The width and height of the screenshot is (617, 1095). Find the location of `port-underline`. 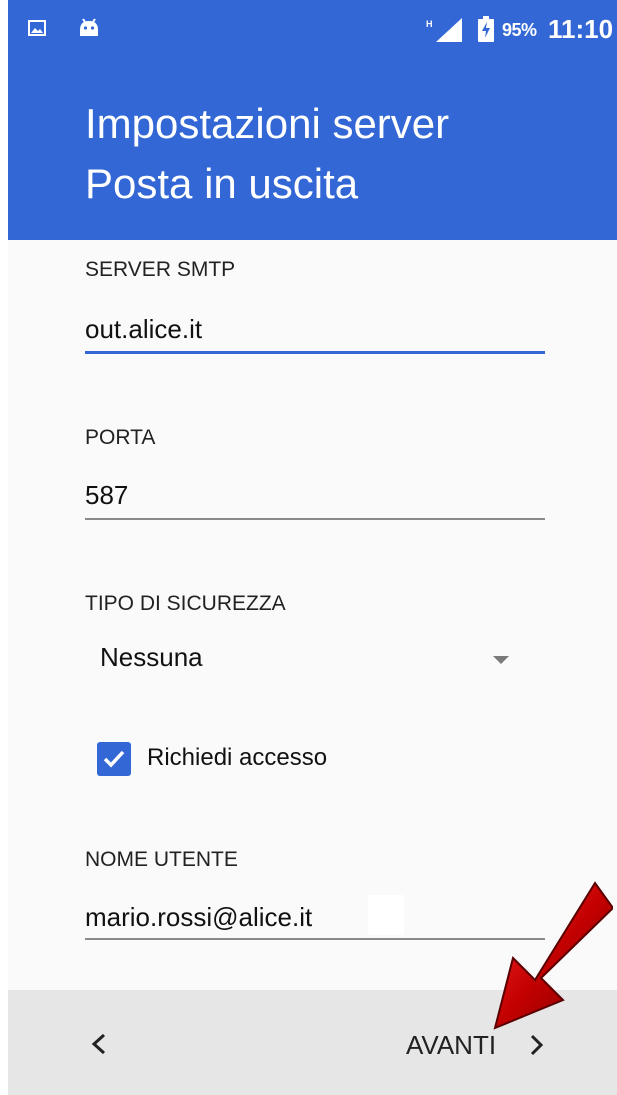

port-underline is located at coordinates (315, 519).